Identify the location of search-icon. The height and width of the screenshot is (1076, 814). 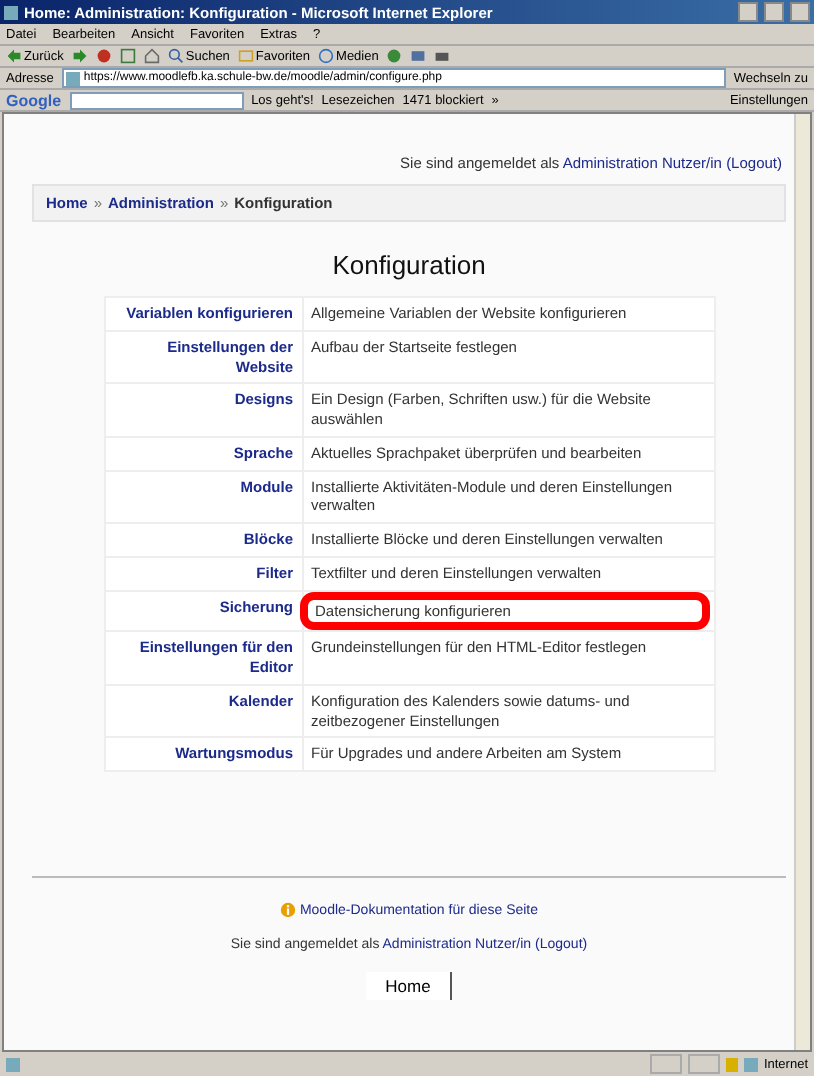
(175, 56).